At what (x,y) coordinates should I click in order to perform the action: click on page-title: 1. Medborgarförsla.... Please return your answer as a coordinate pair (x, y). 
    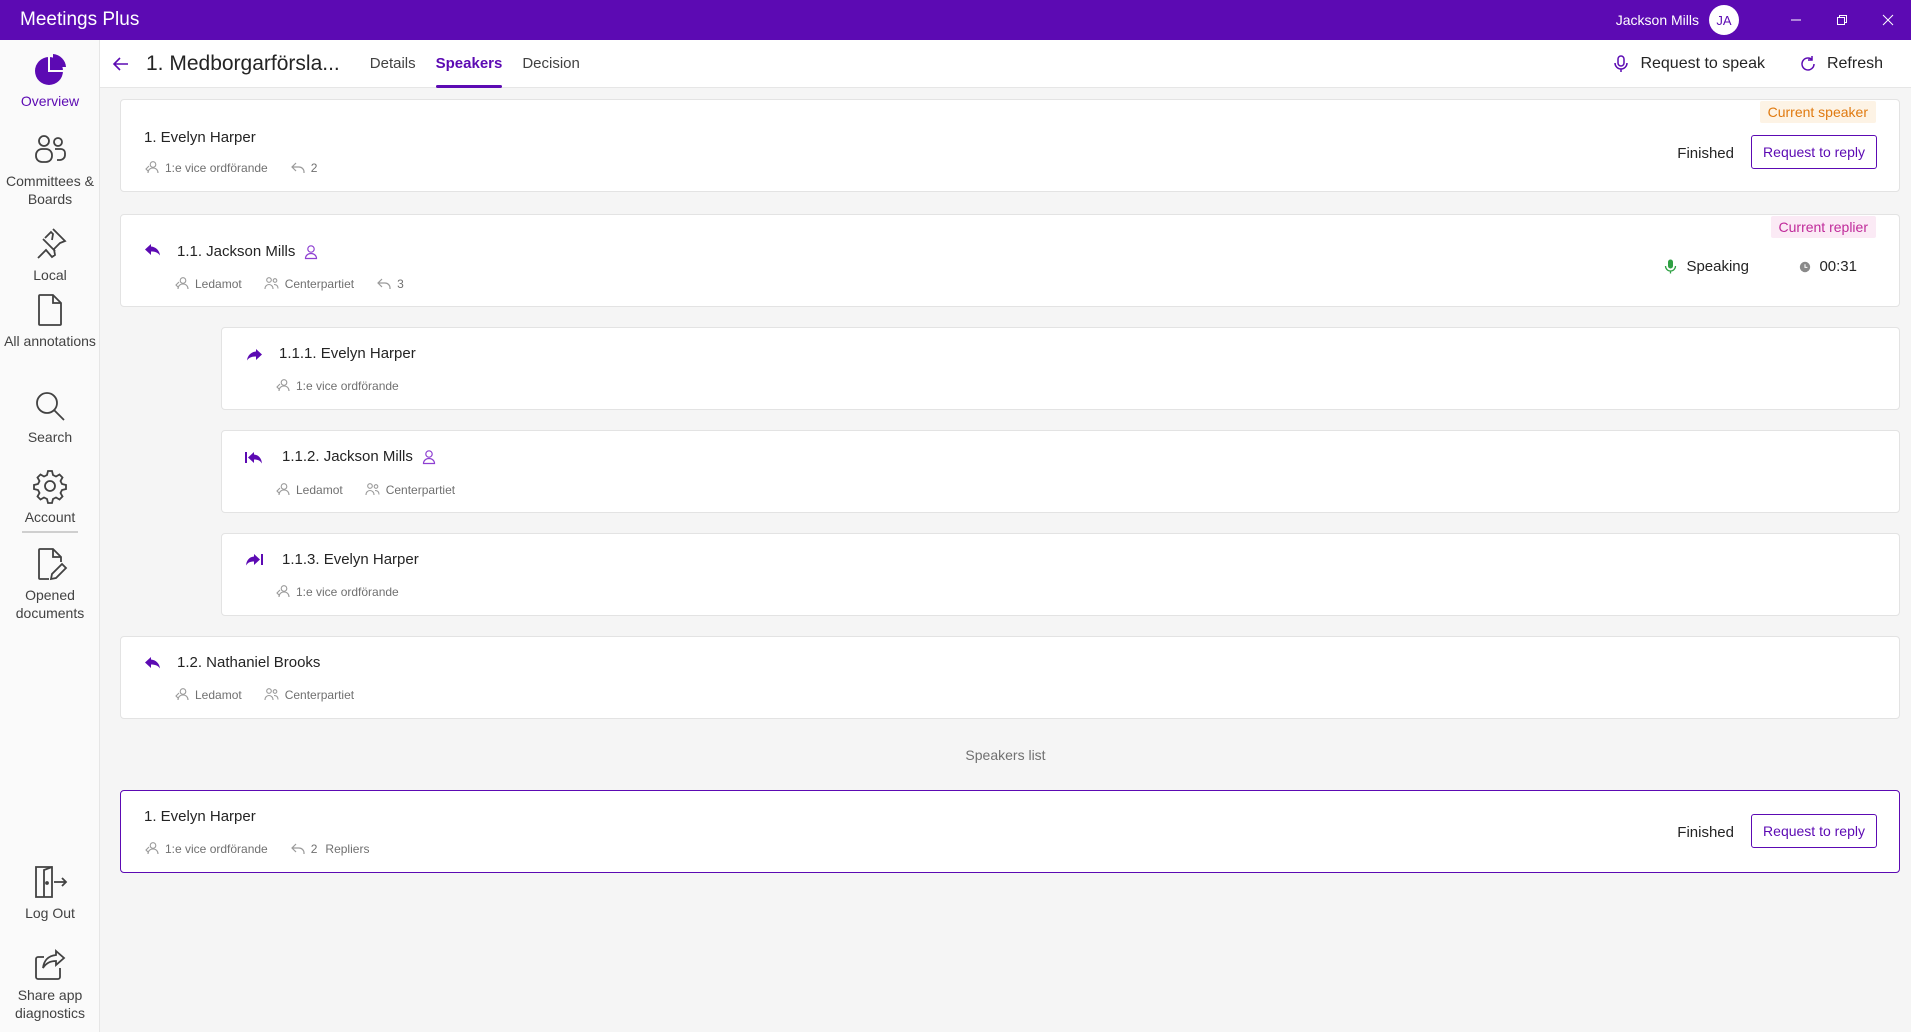
    Looking at the image, I should click on (243, 63).